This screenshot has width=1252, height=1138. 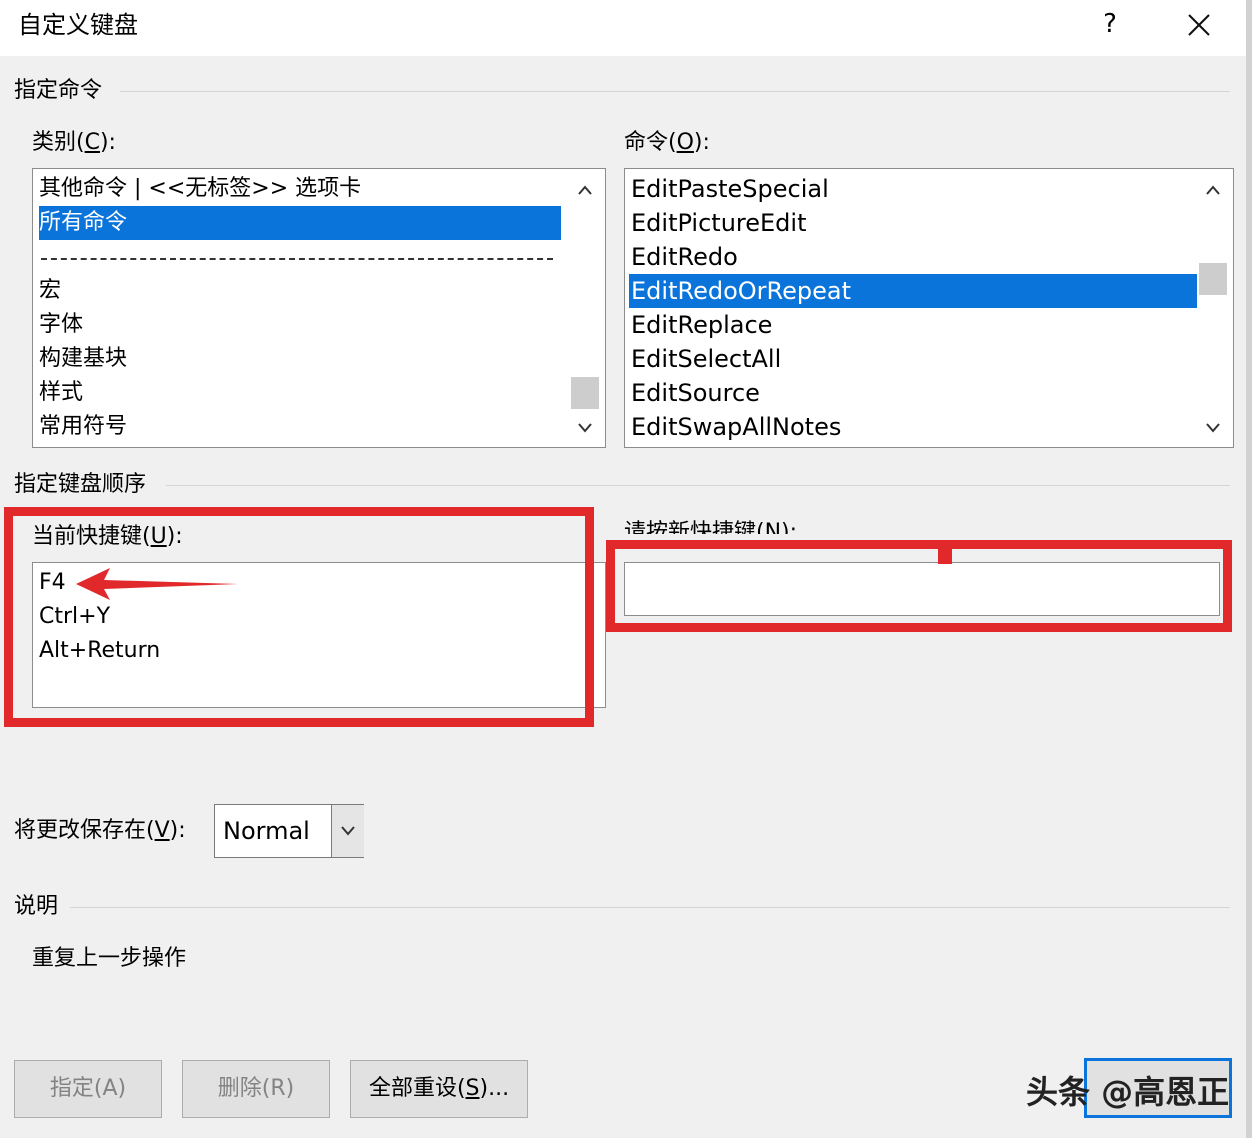 I want to click on list-separator, so click(x=297, y=259).